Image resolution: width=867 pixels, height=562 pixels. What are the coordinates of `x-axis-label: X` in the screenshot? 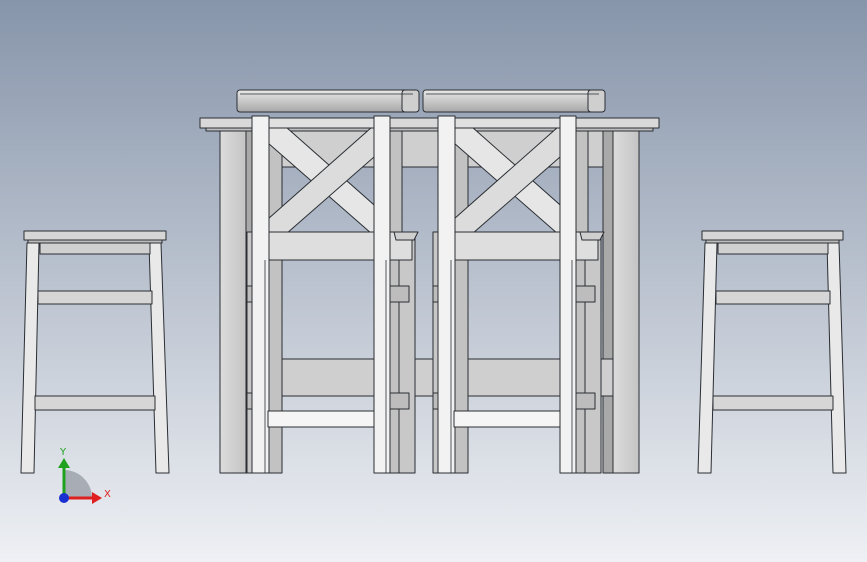 It's located at (107, 494).